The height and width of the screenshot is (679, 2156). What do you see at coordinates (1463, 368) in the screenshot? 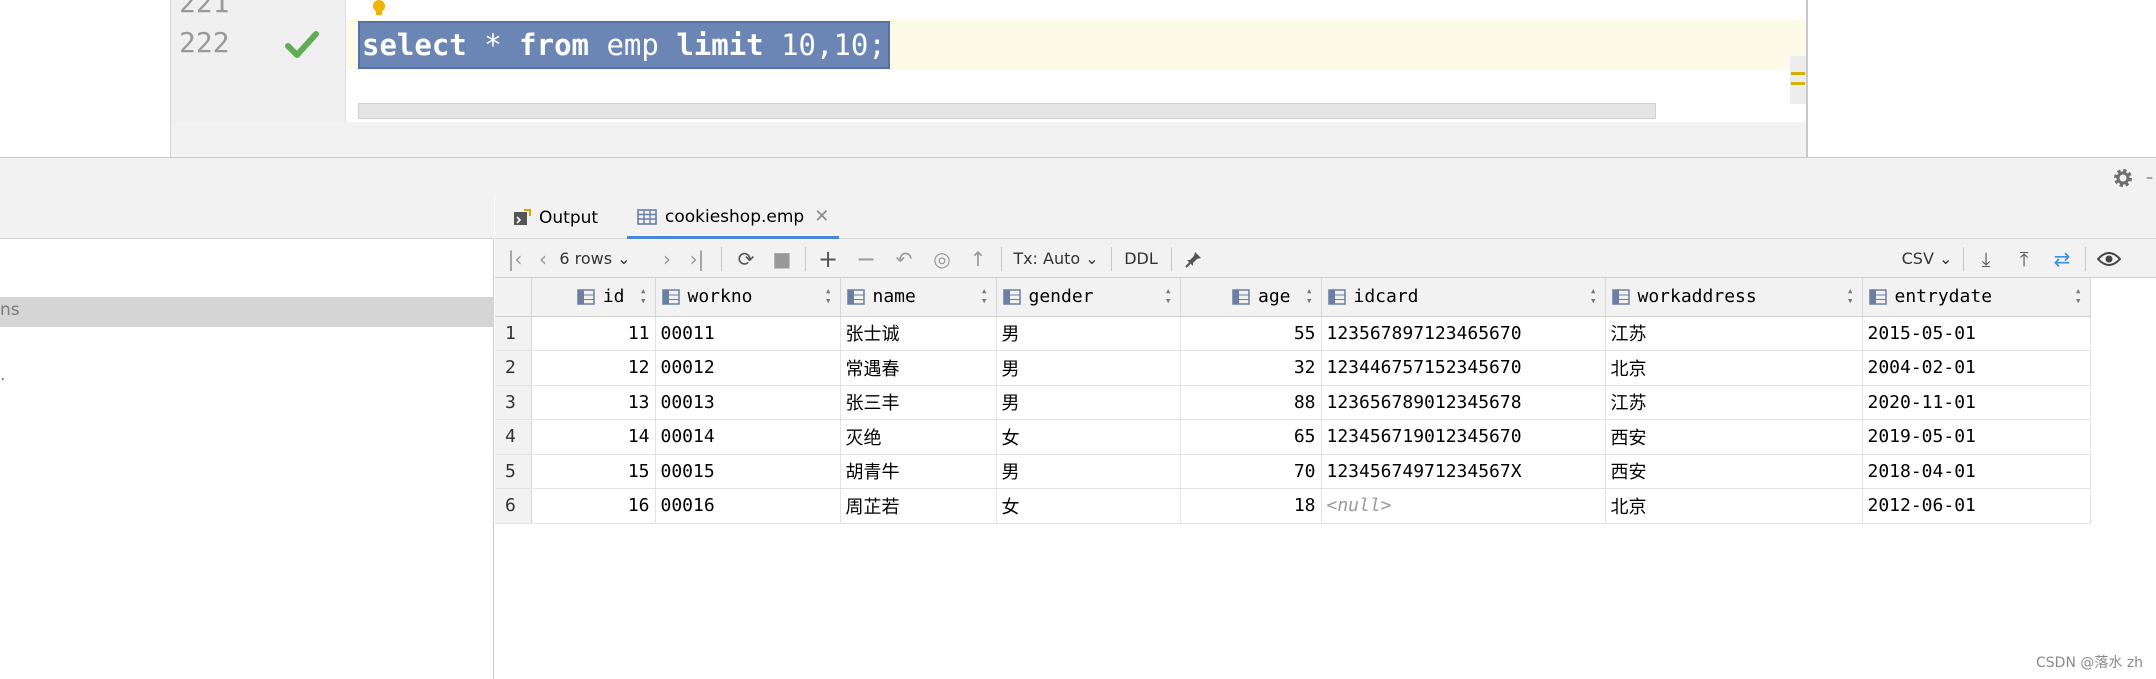
I see `cell-idcard: 123446757152345670` at bounding box center [1463, 368].